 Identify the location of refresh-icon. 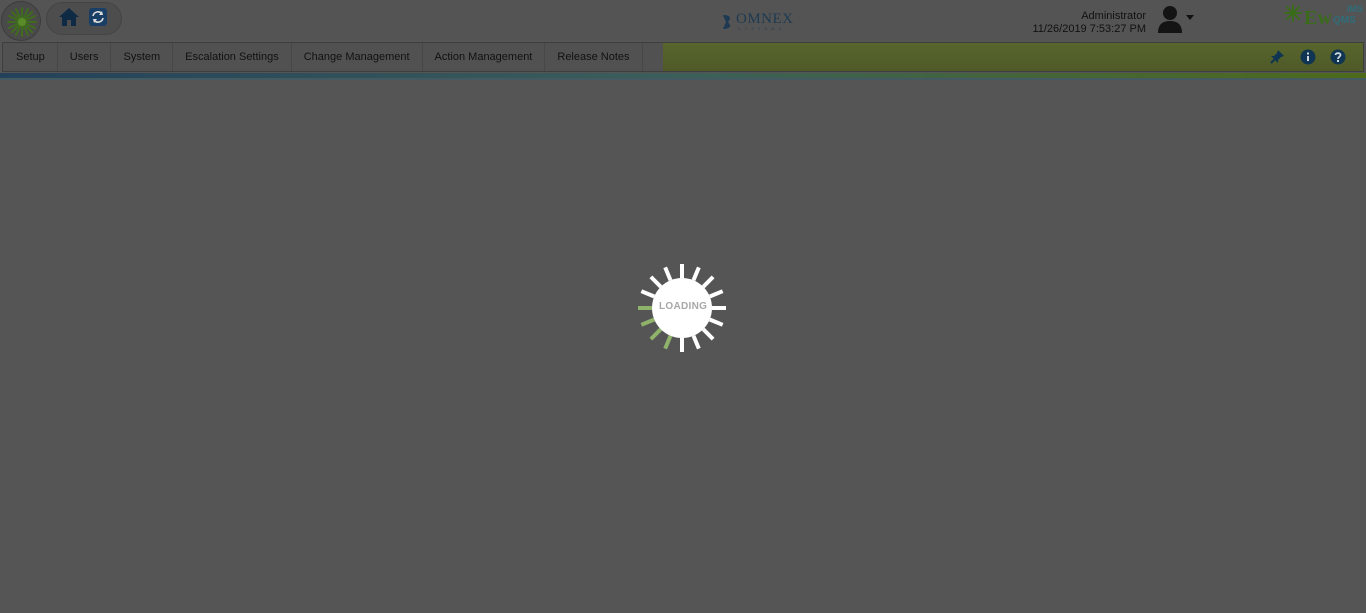
(98, 17).